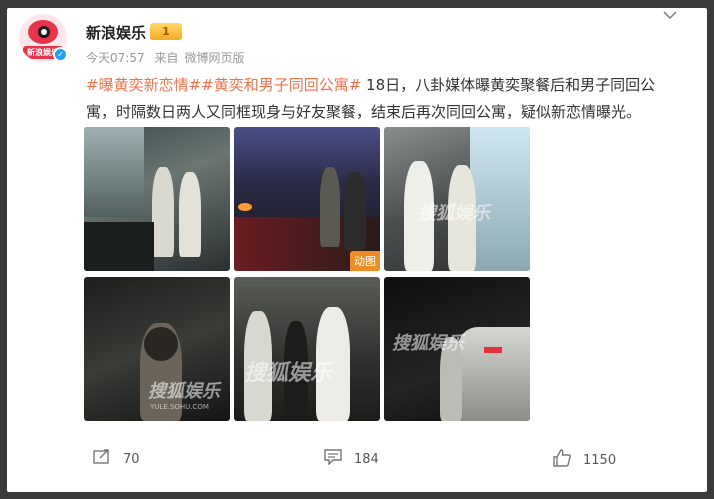  I want to click on photo-thumbnail, so click(157, 199).